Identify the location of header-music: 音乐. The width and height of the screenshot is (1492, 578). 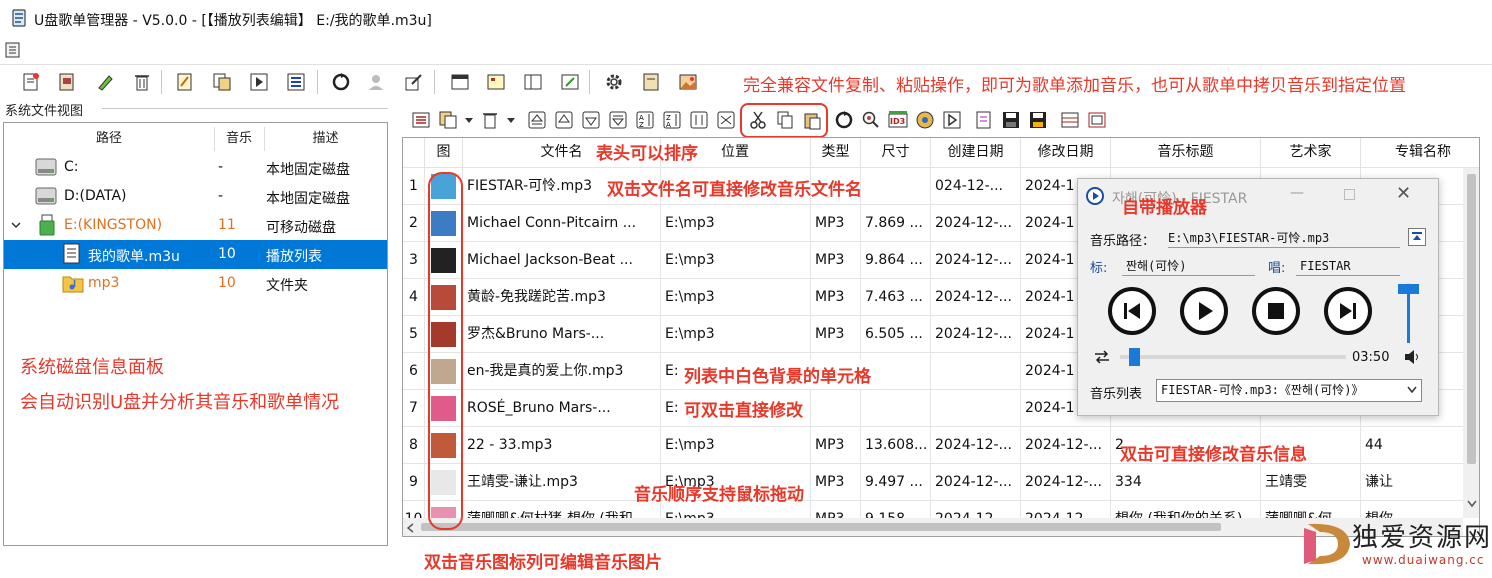
(239, 139).